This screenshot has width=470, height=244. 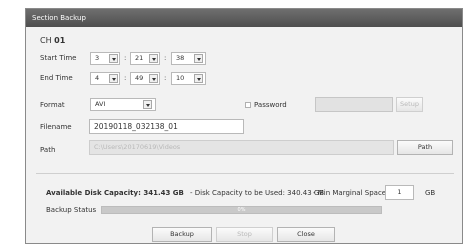 I want to click on min-marginal-space-input: 1, so click(x=399, y=192).